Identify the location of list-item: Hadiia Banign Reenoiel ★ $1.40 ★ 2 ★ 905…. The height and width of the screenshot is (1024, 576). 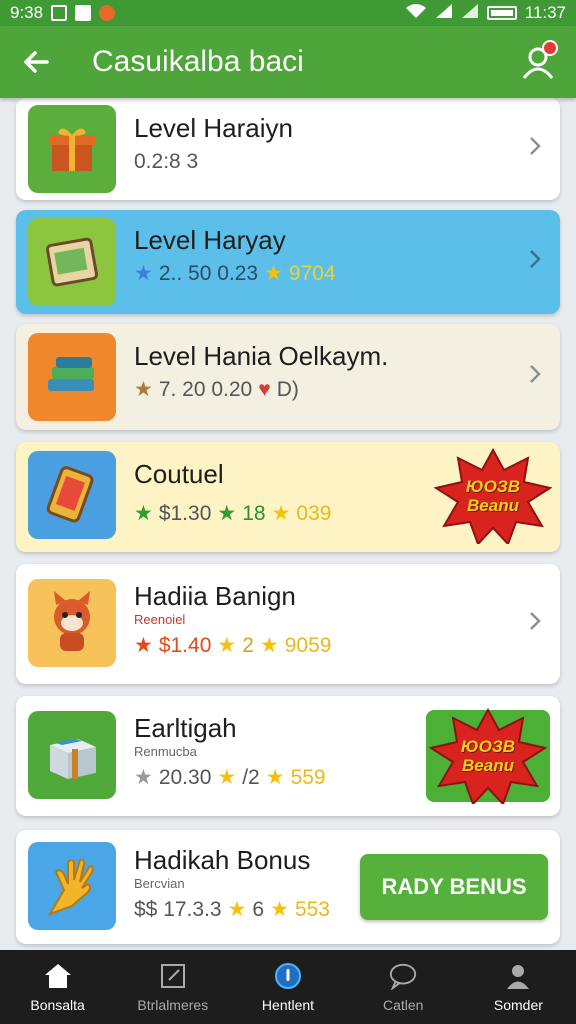
(288, 624).